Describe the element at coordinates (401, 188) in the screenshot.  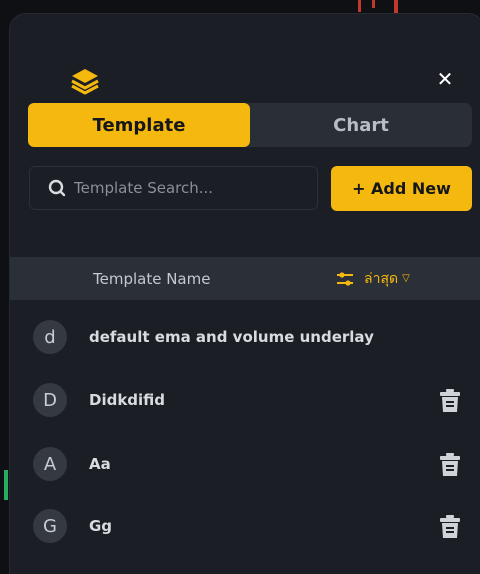
I see `add-new-button: + Add New` at that location.